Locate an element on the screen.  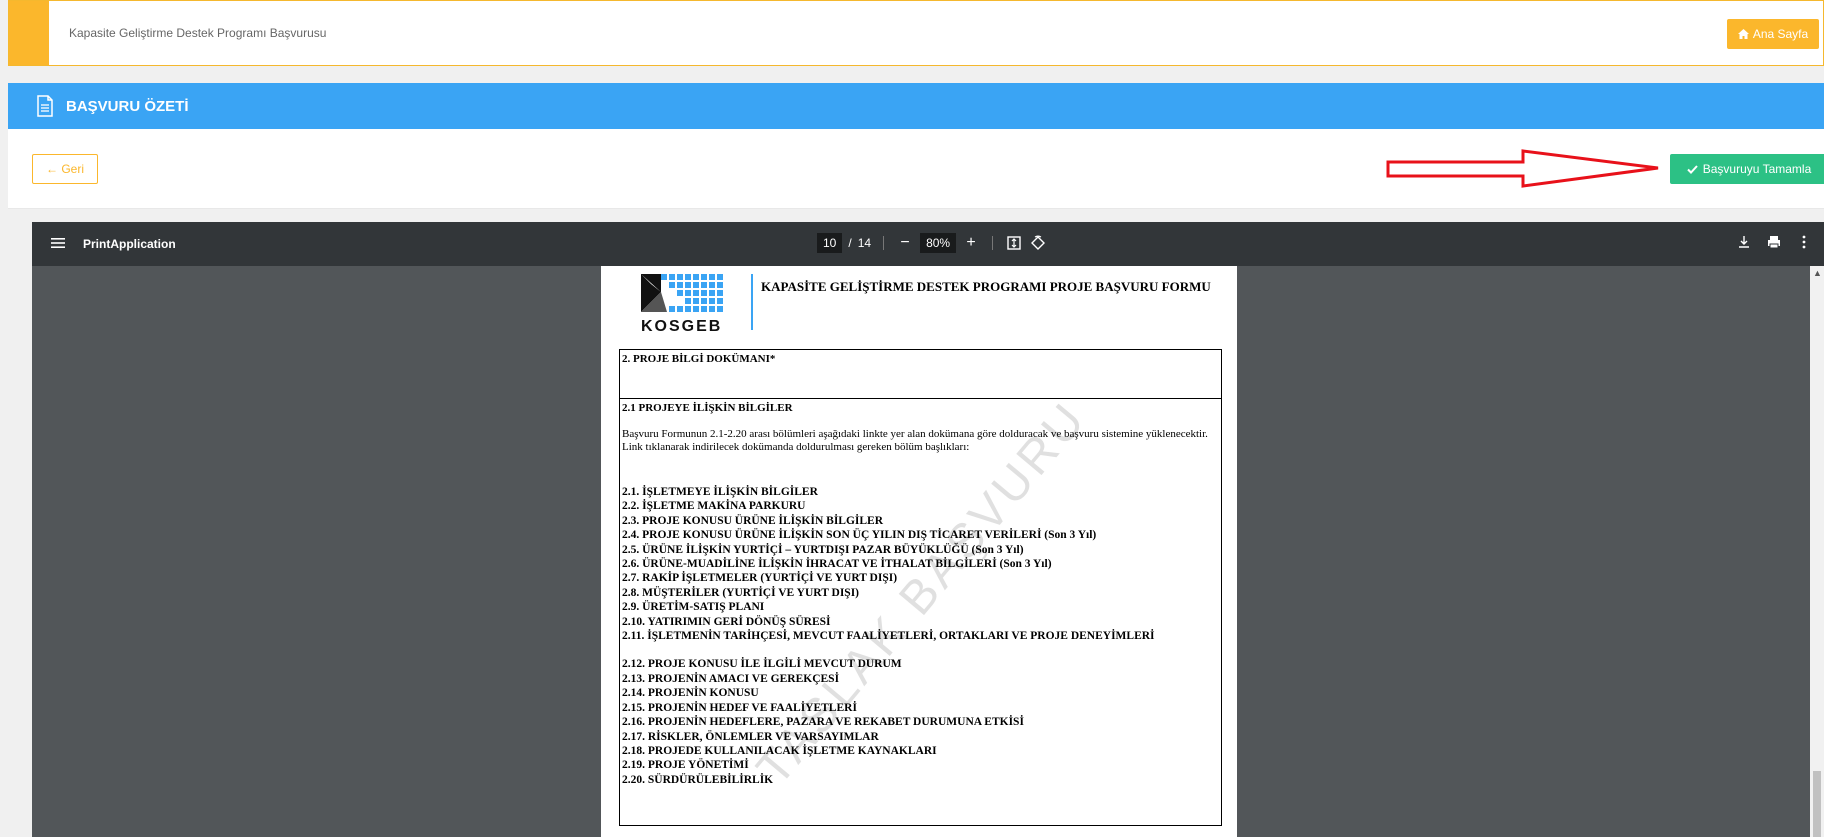
home-icon is located at coordinates (1743, 34).